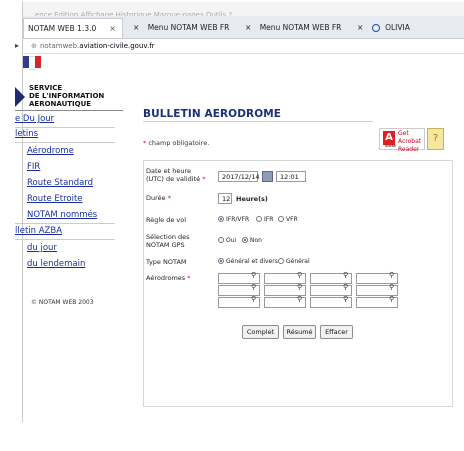 This screenshot has height=451, width=464. I want to click on calendar-icon, so click(267, 176).